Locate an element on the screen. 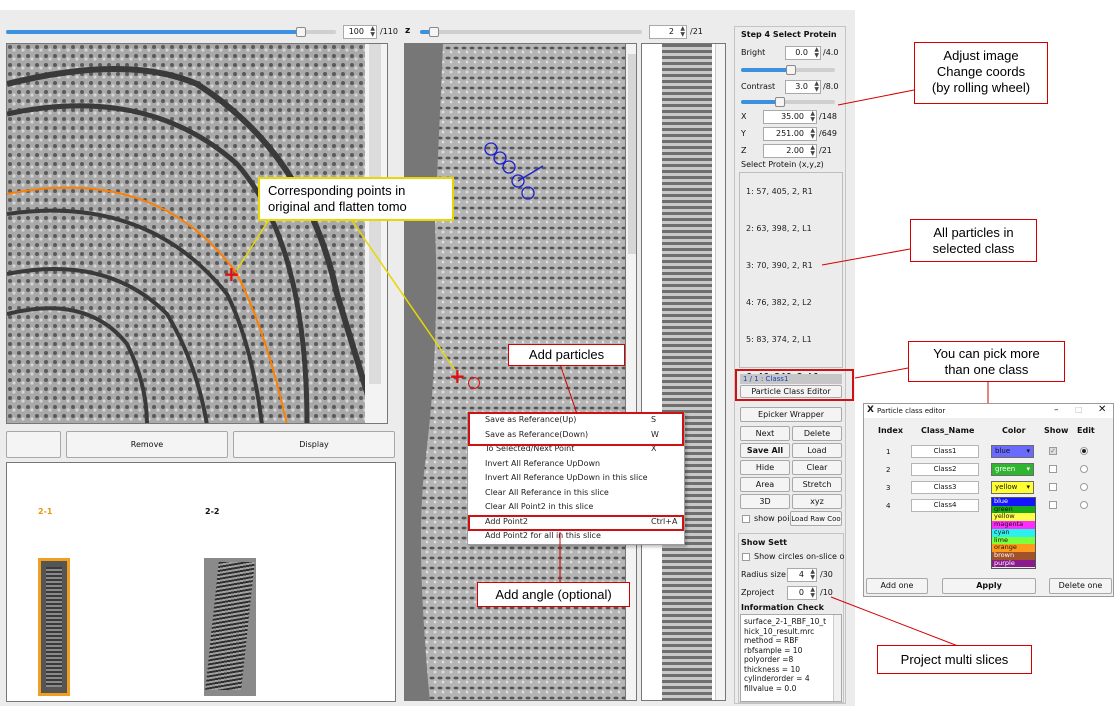 The height and width of the screenshot is (706, 1120). color-header: Color is located at coordinates (1014, 430).